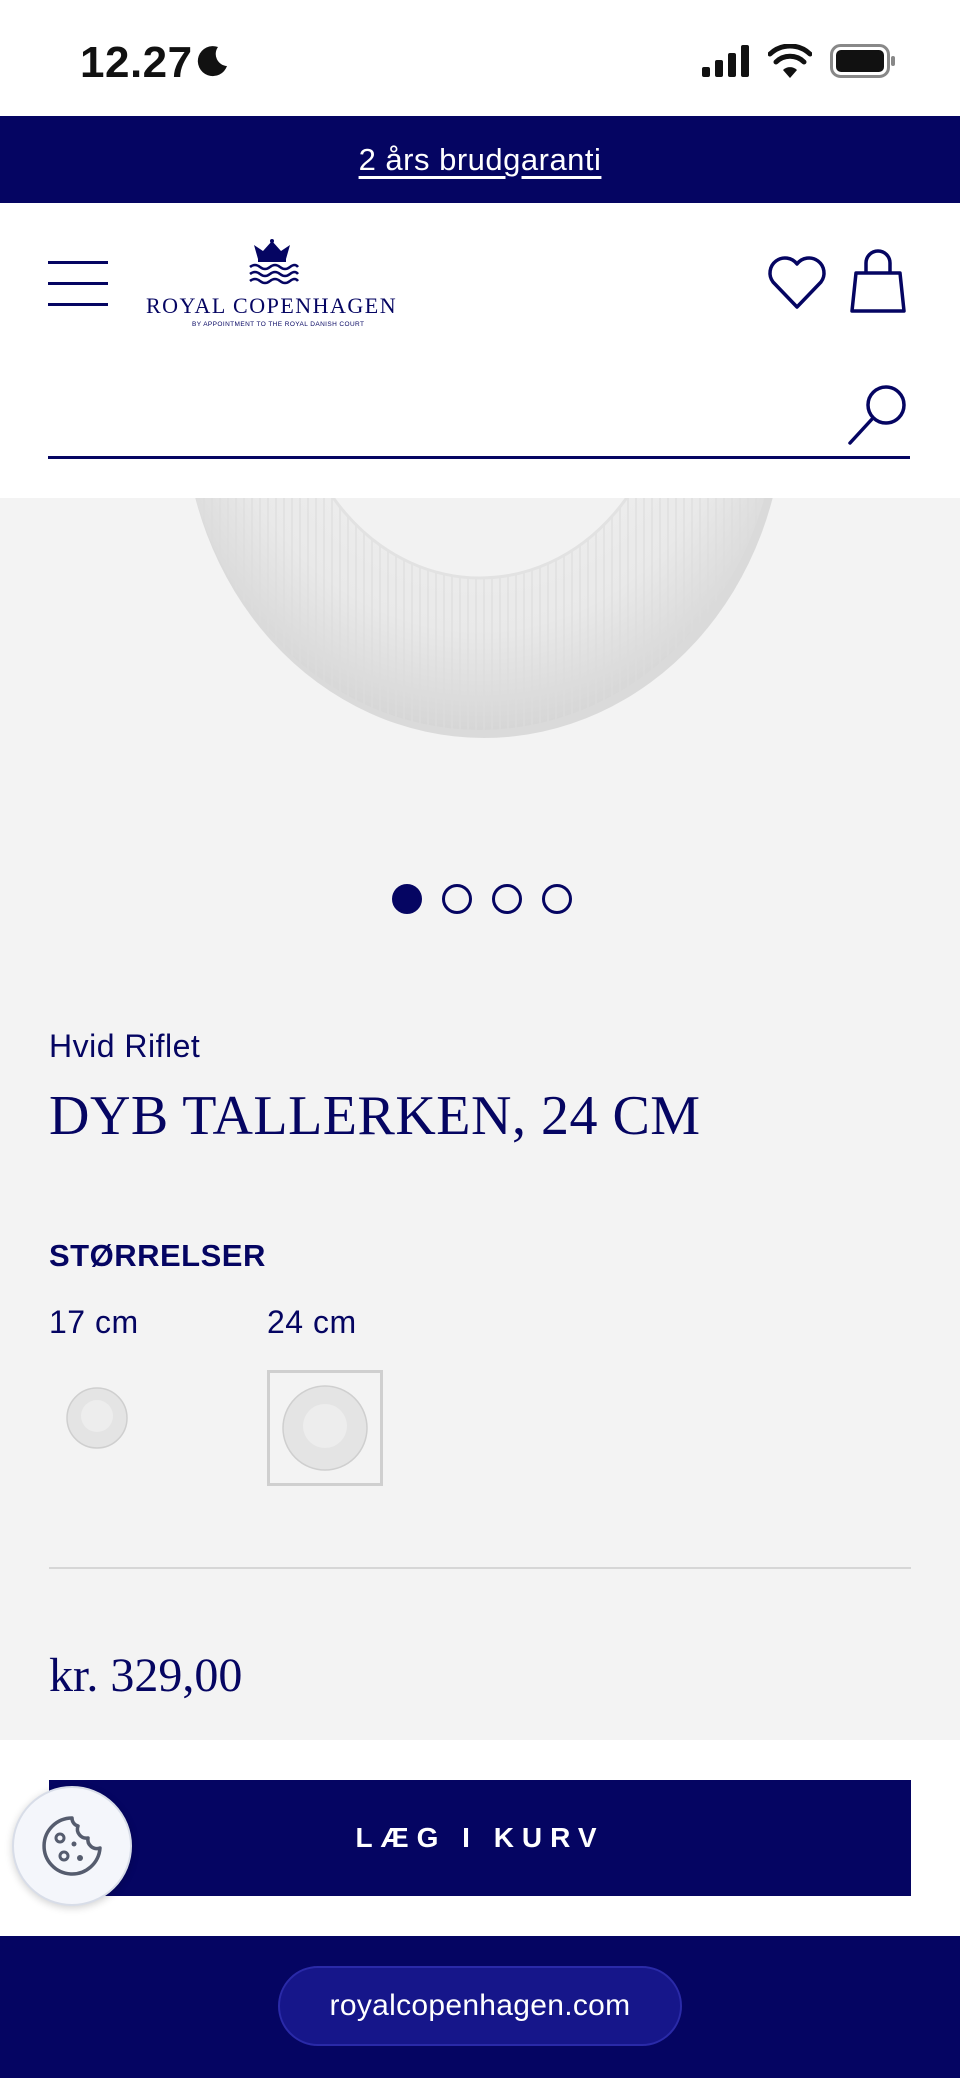 The height and width of the screenshot is (2078, 960). What do you see at coordinates (878, 282) in the screenshot?
I see `bag-icon` at bounding box center [878, 282].